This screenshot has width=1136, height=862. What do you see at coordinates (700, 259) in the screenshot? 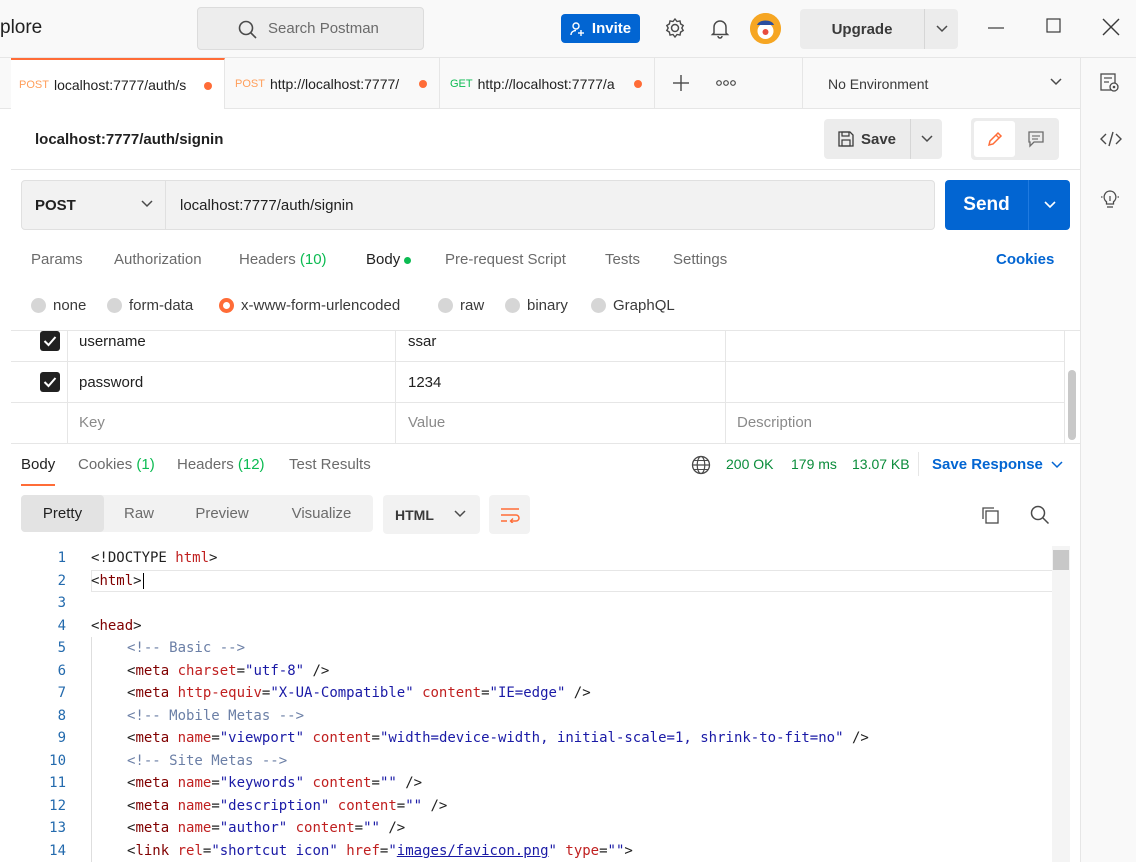
I see `tab-settings: Settings` at bounding box center [700, 259].